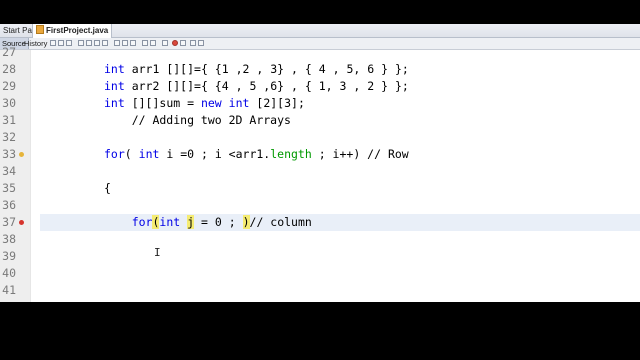  What do you see at coordinates (320, 103) in the screenshot?
I see `code-line: 30 int [][]sum = new int [2][3];` at bounding box center [320, 103].